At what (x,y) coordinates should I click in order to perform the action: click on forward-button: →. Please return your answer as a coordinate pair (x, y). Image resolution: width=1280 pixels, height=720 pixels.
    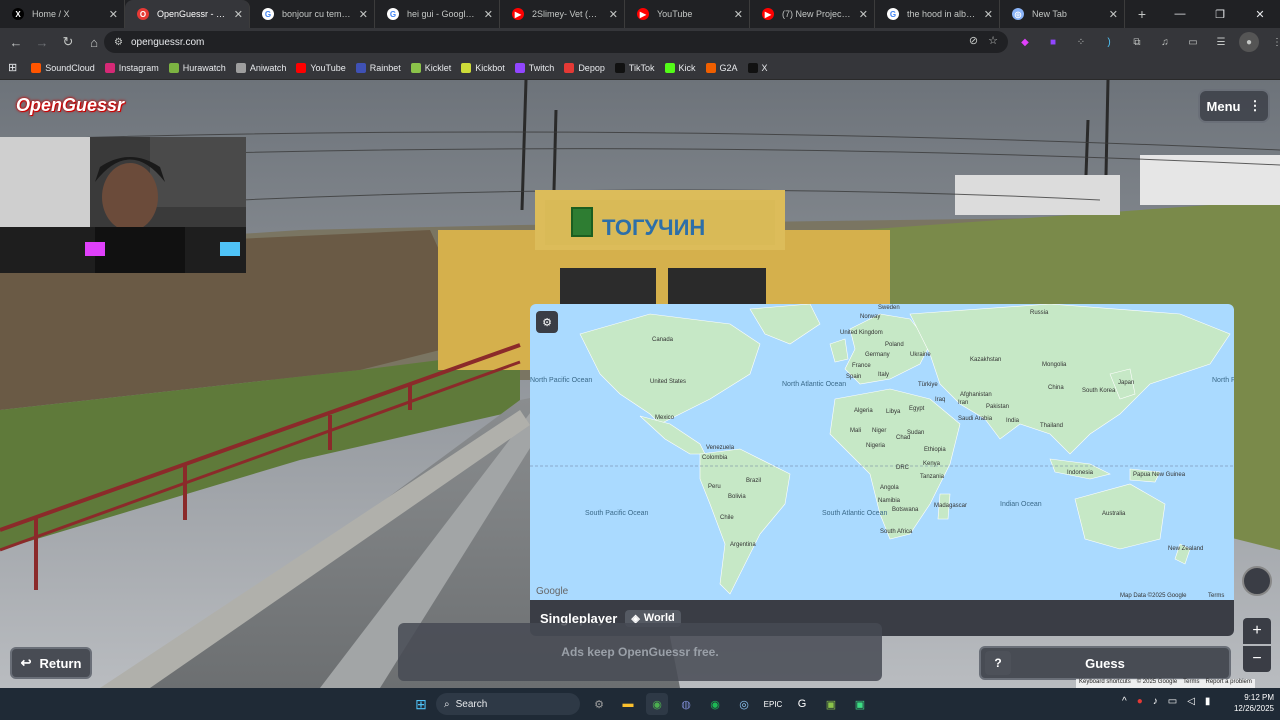
    Looking at the image, I should click on (42, 42).